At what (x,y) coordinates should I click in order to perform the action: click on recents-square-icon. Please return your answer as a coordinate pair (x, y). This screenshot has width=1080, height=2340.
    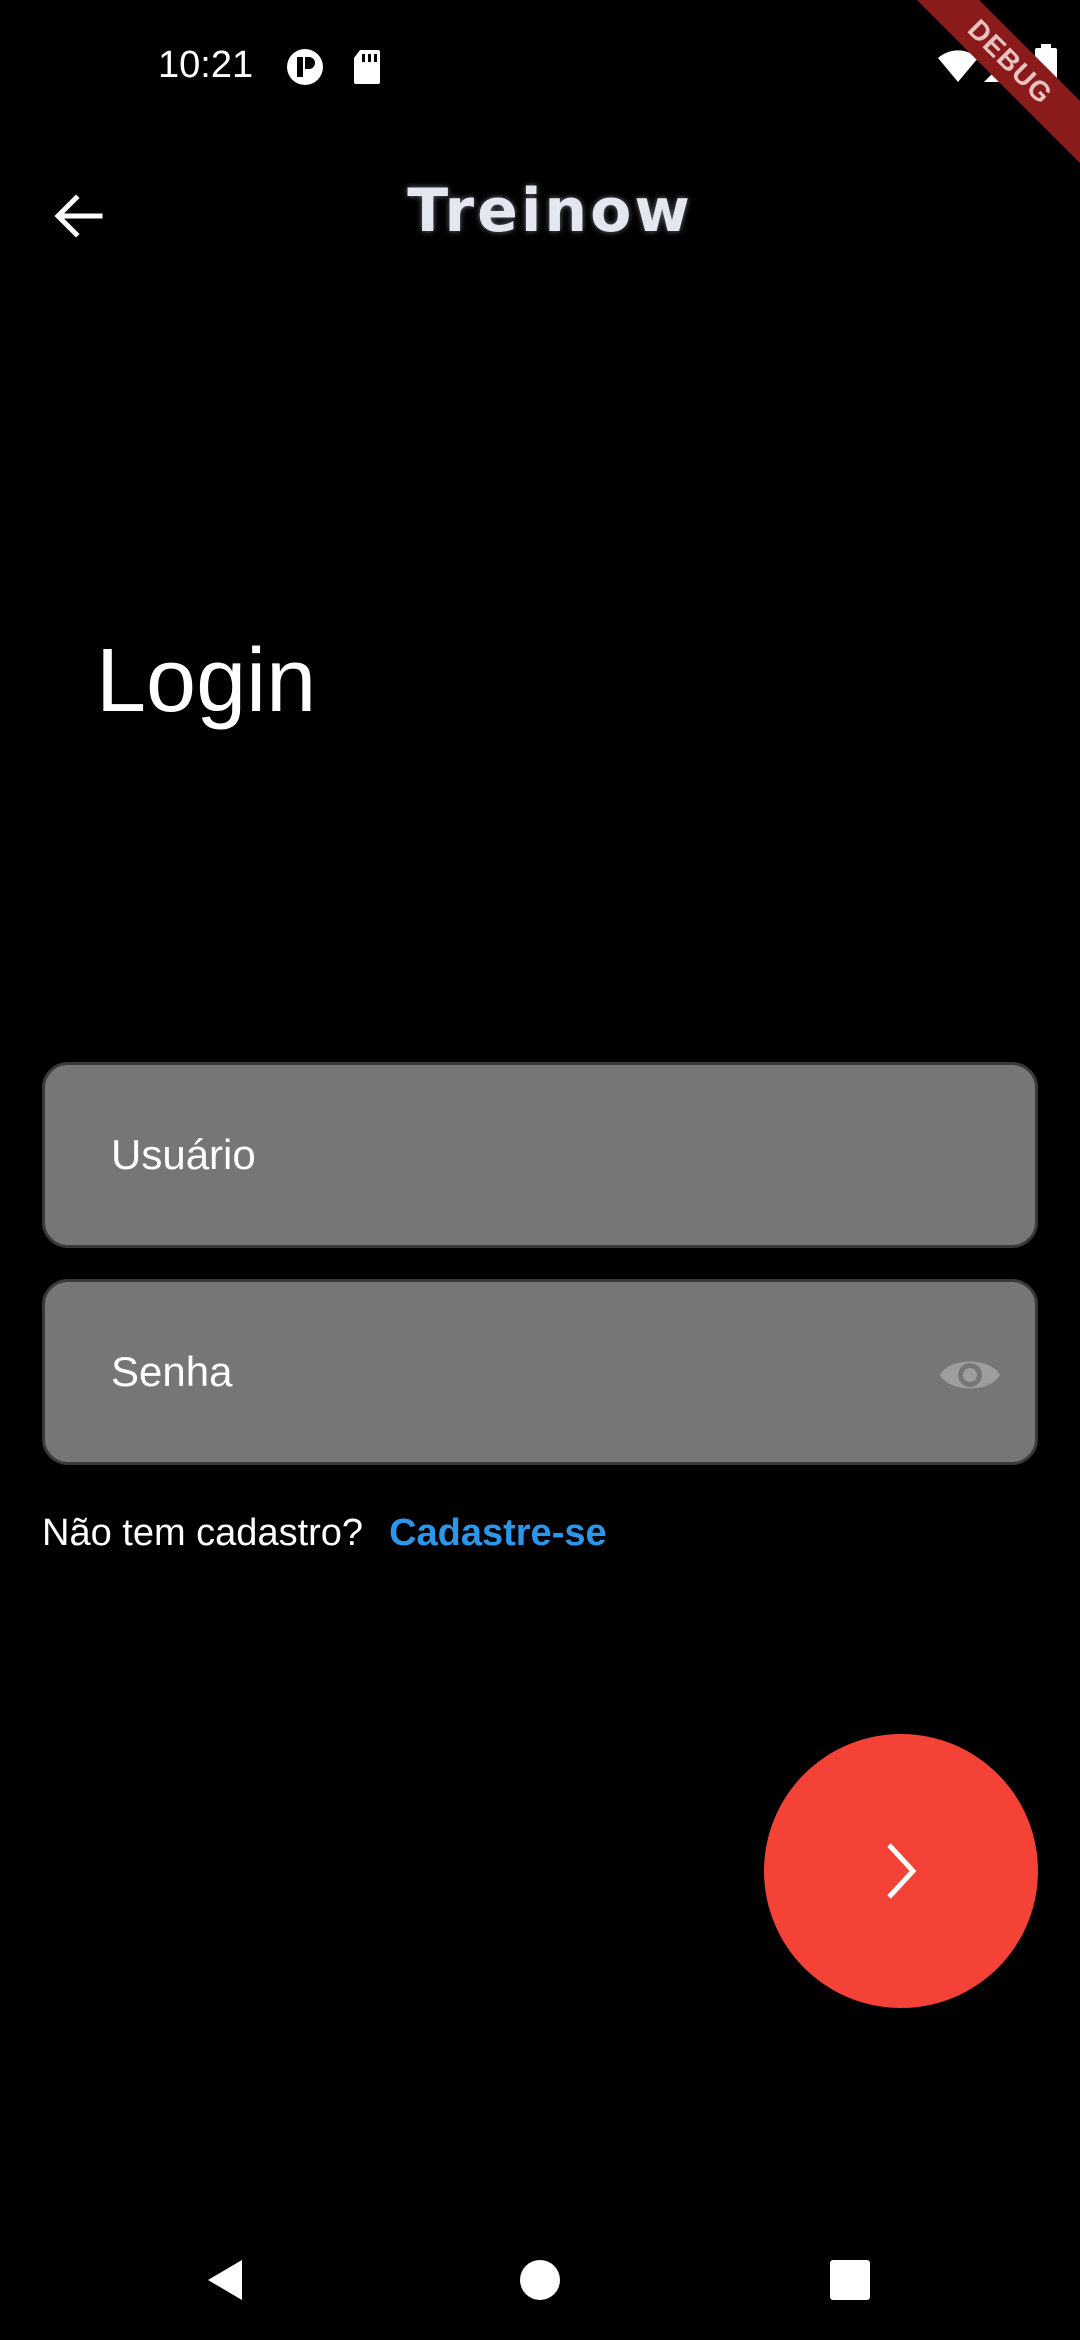
    Looking at the image, I should click on (850, 2280).